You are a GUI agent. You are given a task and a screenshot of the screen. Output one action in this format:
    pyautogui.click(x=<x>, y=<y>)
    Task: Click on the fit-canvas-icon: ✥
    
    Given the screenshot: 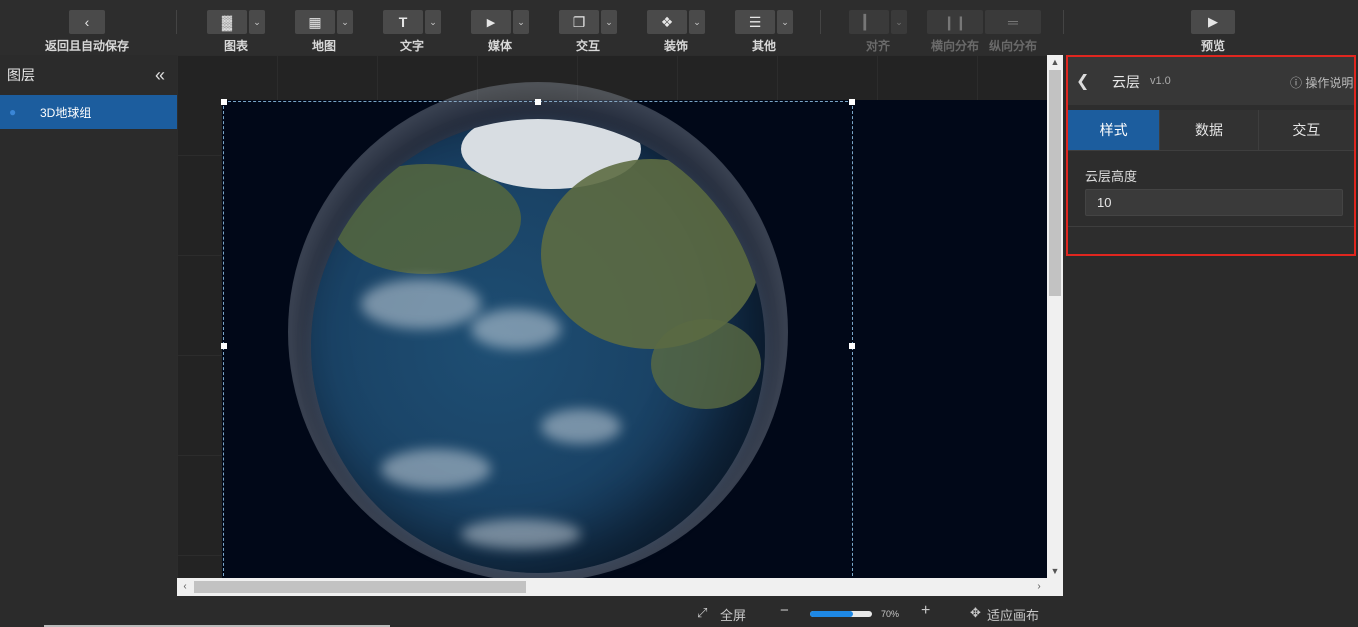 What is the action you would take?
    pyautogui.click(x=975, y=613)
    